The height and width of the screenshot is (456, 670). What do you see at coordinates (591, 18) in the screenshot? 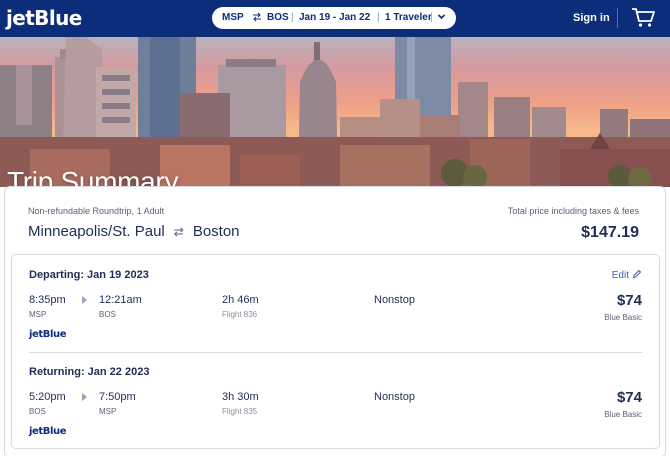
I see `sign-in-link: Sign in` at bounding box center [591, 18].